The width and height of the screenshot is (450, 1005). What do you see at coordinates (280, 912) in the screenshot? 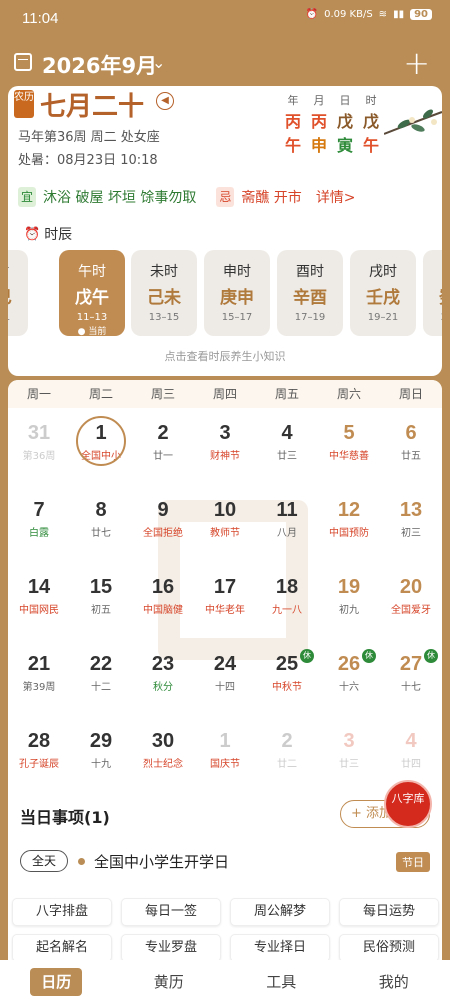
I see `tool-button: 周公解梦` at bounding box center [280, 912].